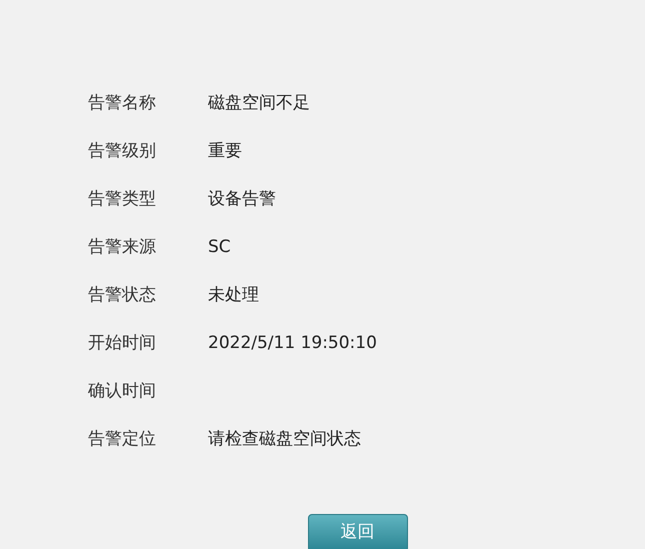  I want to click on field-label: 确认时间, so click(122, 392).